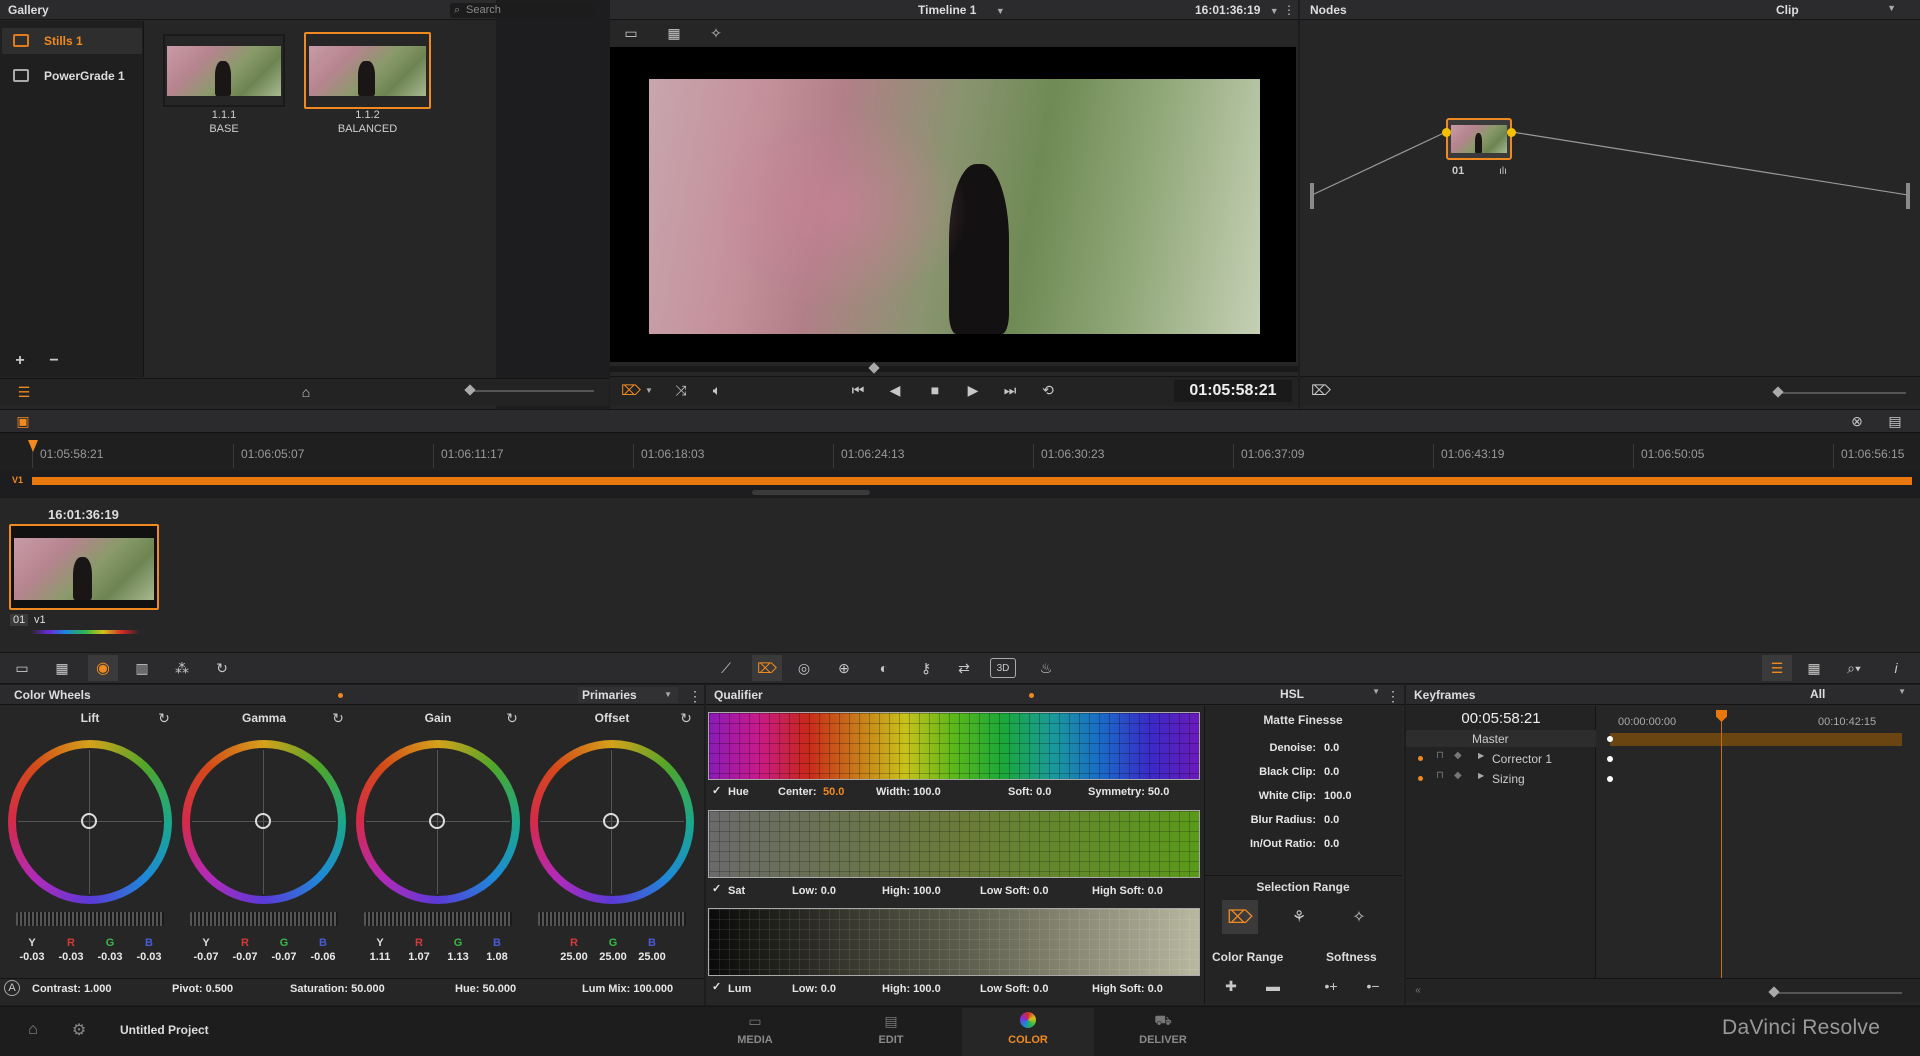  Describe the element at coordinates (1501, 778) in the screenshot. I see `keyframe-sizing-row: ⊓ ◆ ▶ Sizing` at that location.